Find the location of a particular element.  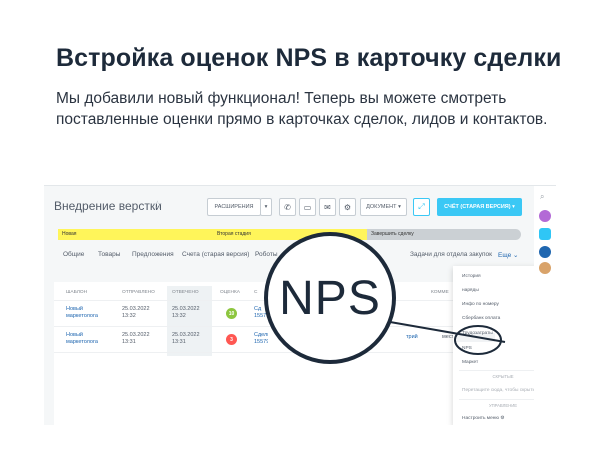

invoice-label: СЧЁТ (СТАРАЯ ВЕРСИЯ) is located at coordinates (477, 207).